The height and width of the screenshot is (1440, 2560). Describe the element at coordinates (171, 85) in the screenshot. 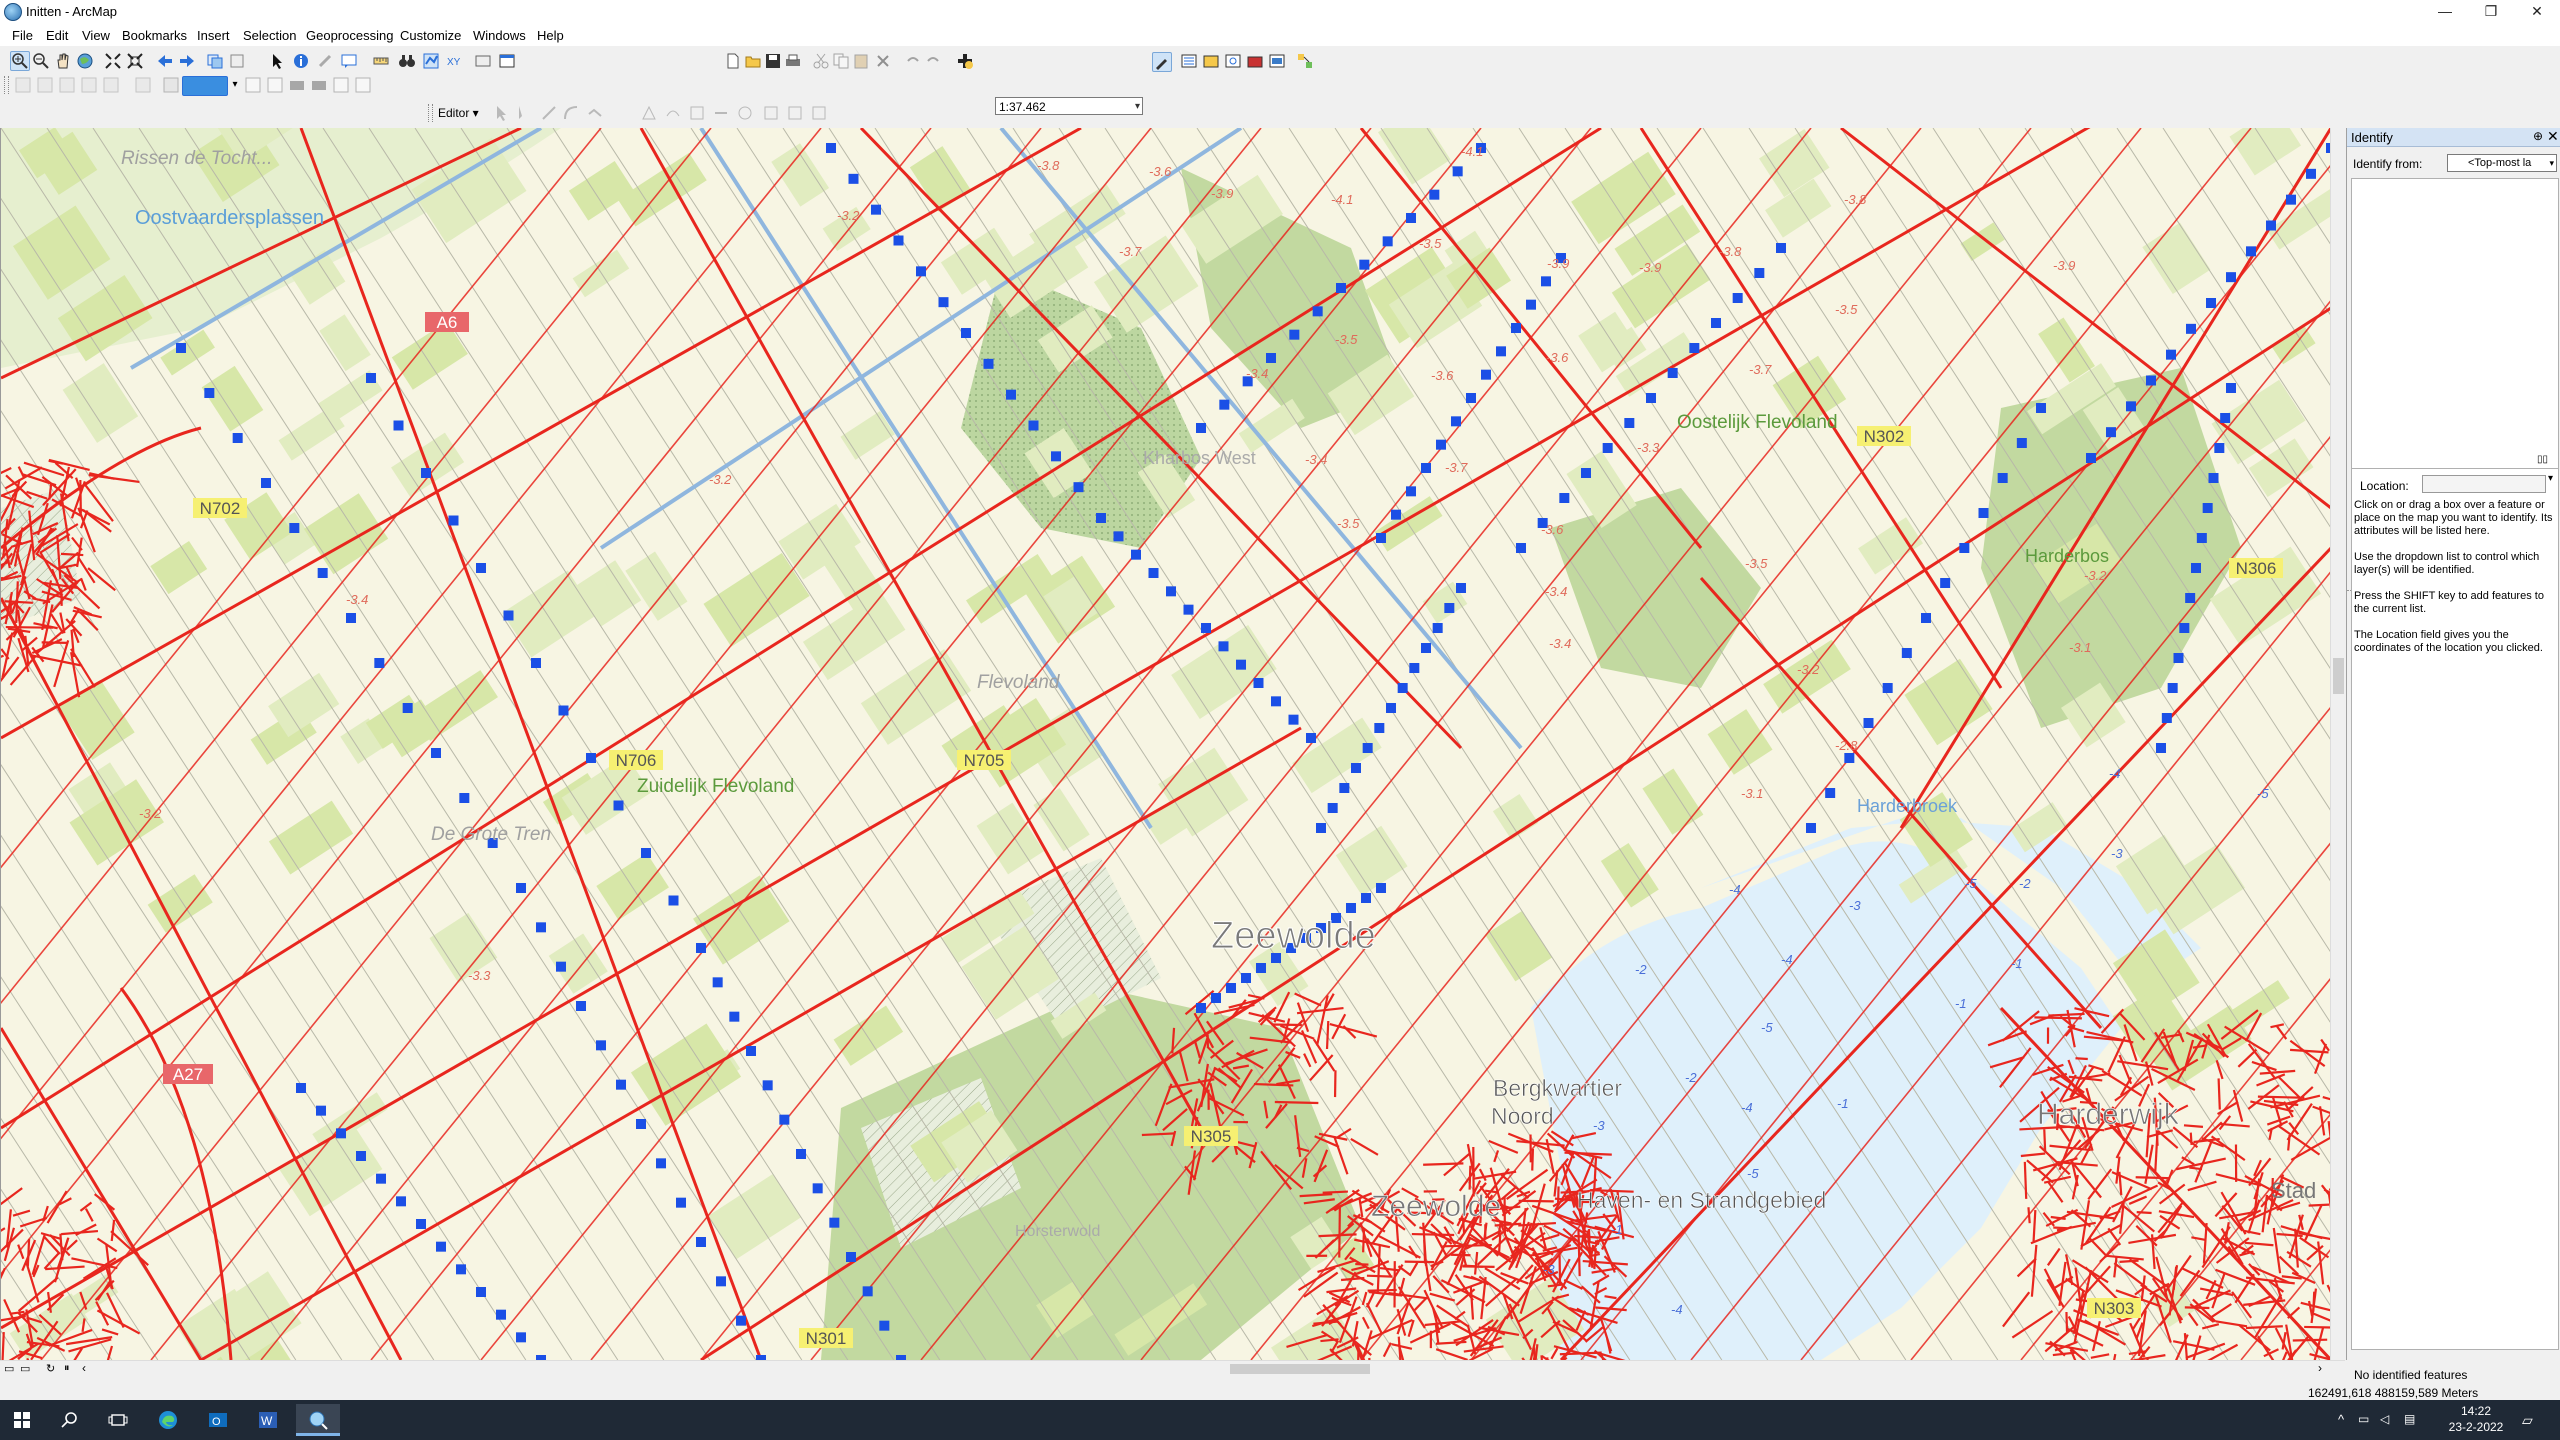

I see `layout-view-icon` at that location.